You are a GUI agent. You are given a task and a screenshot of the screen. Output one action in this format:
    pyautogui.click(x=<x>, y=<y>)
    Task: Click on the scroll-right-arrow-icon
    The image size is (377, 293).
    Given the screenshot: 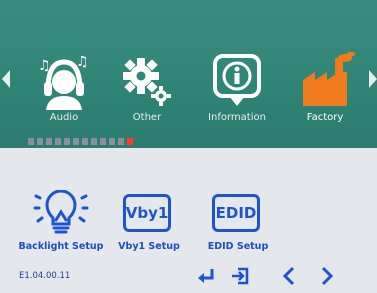 What is the action you would take?
    pyautogui.click(x=373, y=79)
    